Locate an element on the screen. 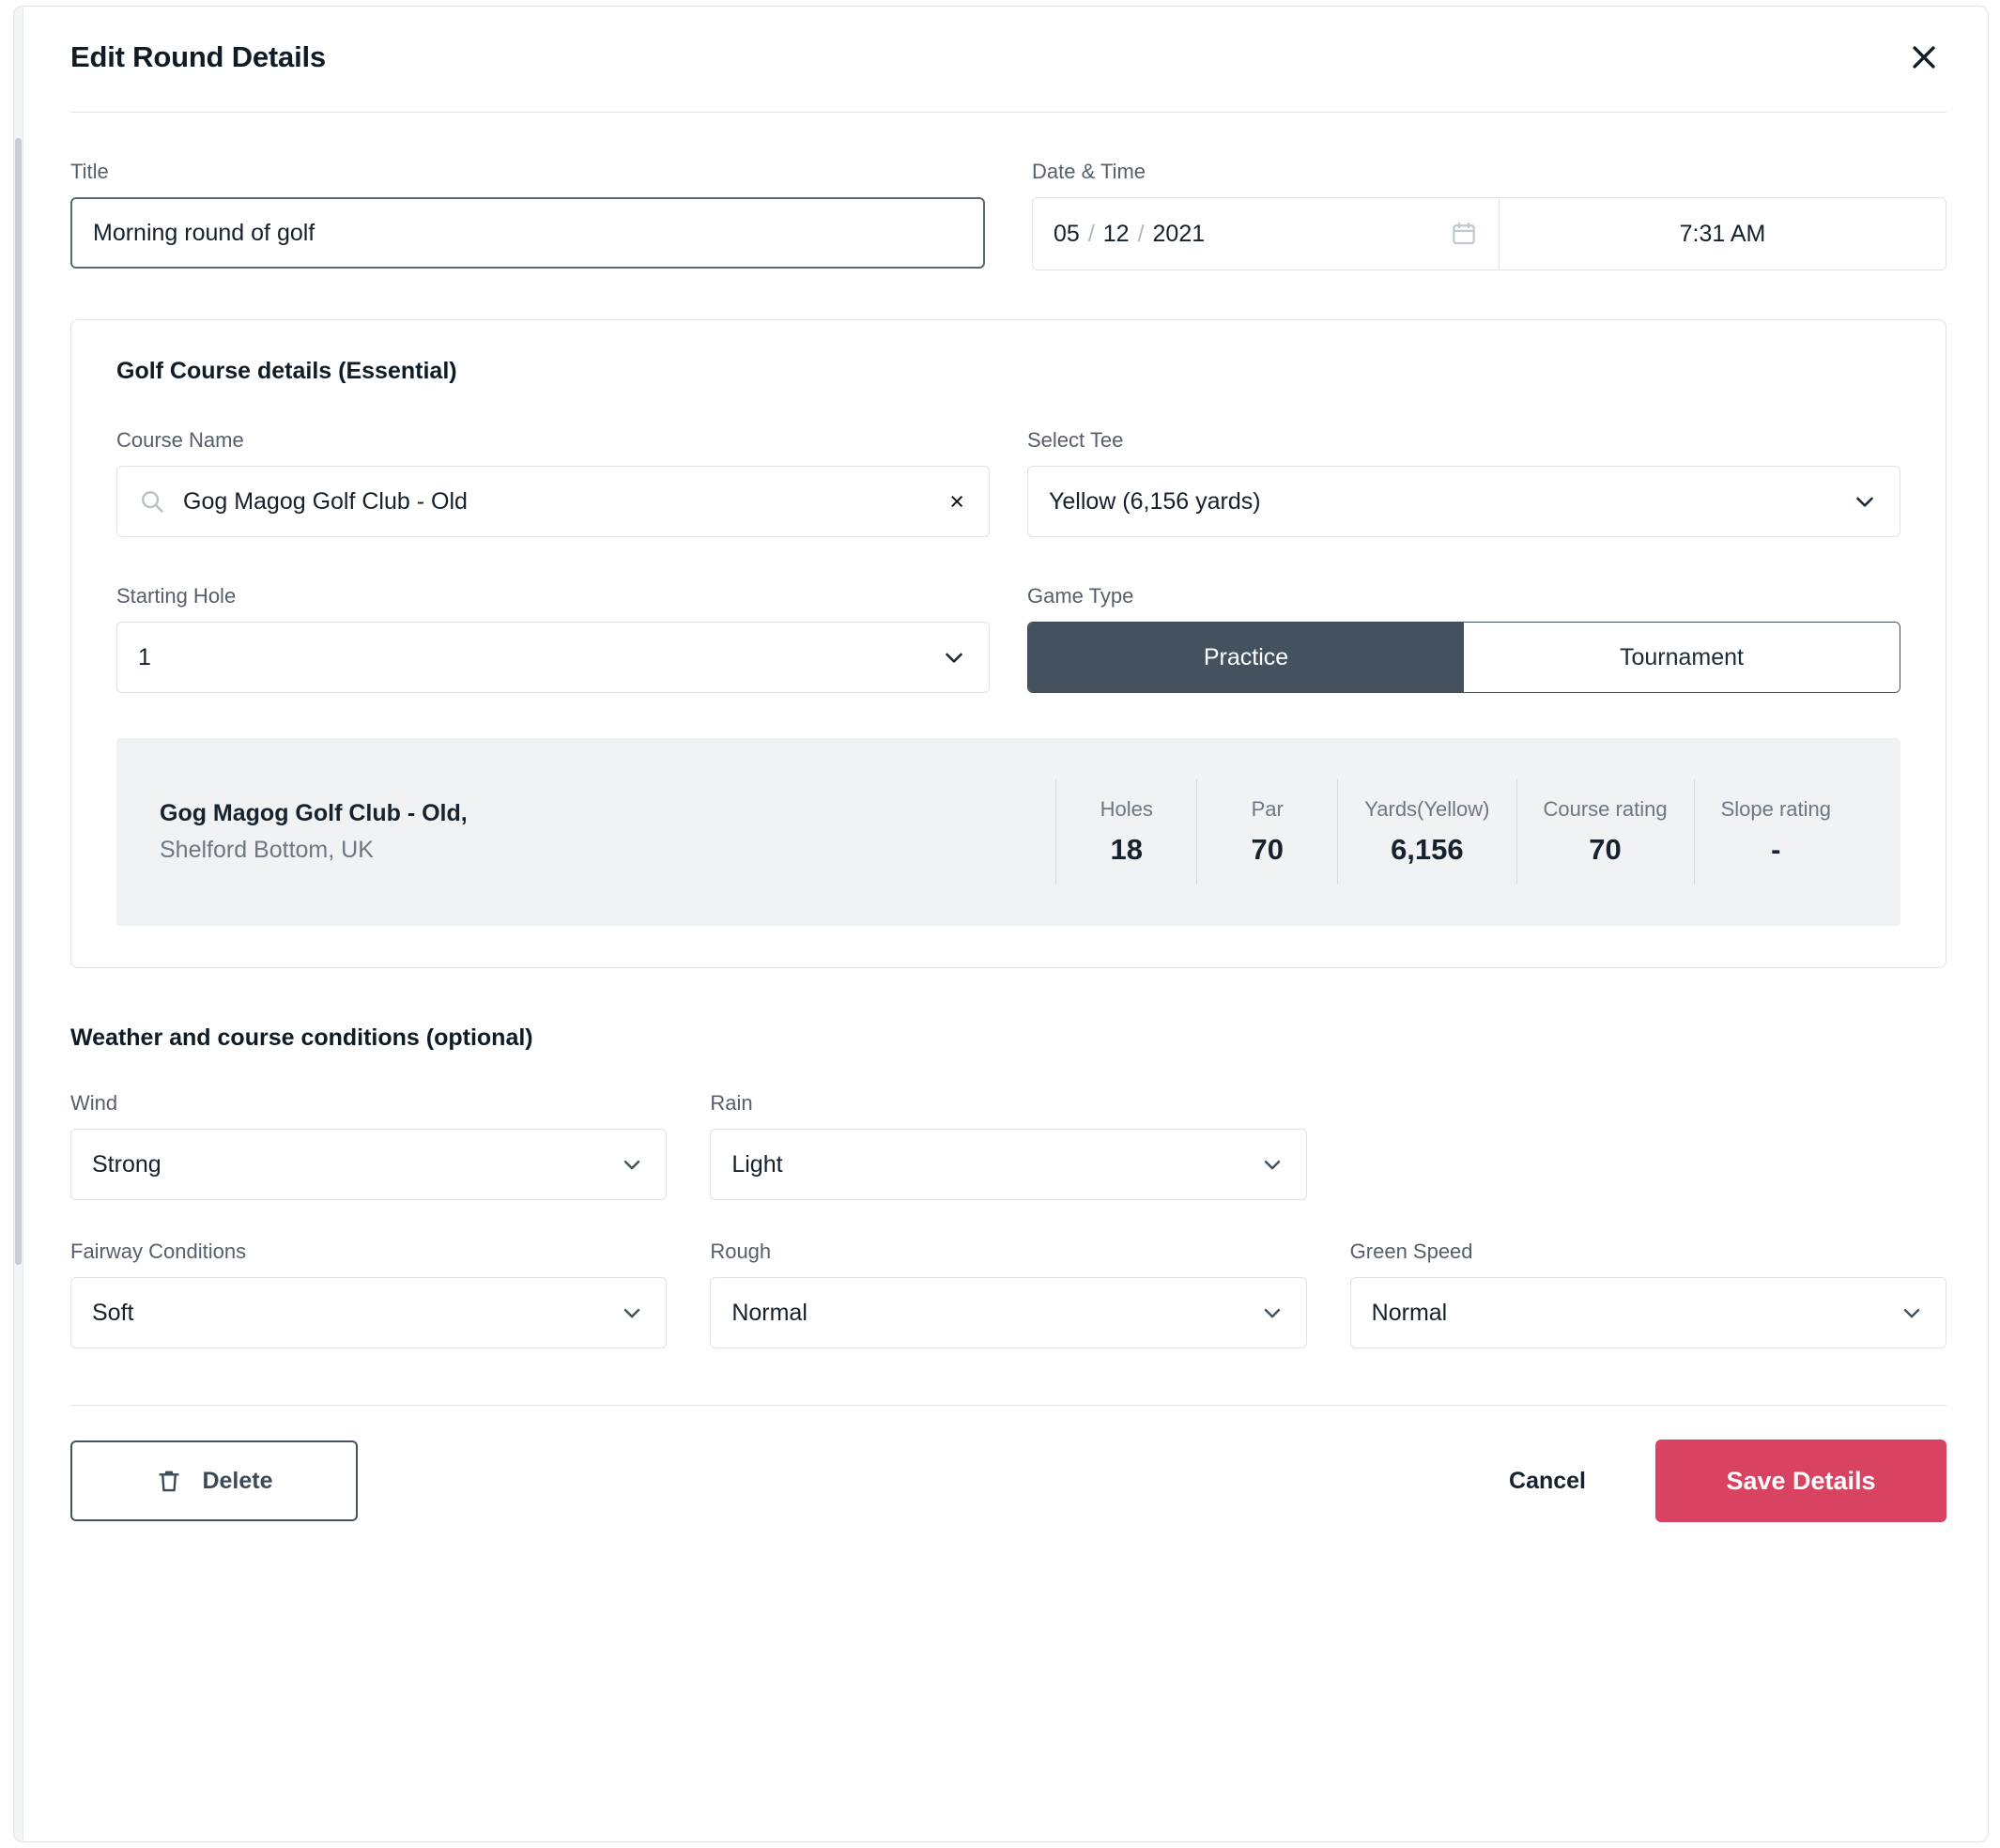 This screenshot has height=1848, width=2000. wind-label: Wind is located at coordinates (94, 1103).